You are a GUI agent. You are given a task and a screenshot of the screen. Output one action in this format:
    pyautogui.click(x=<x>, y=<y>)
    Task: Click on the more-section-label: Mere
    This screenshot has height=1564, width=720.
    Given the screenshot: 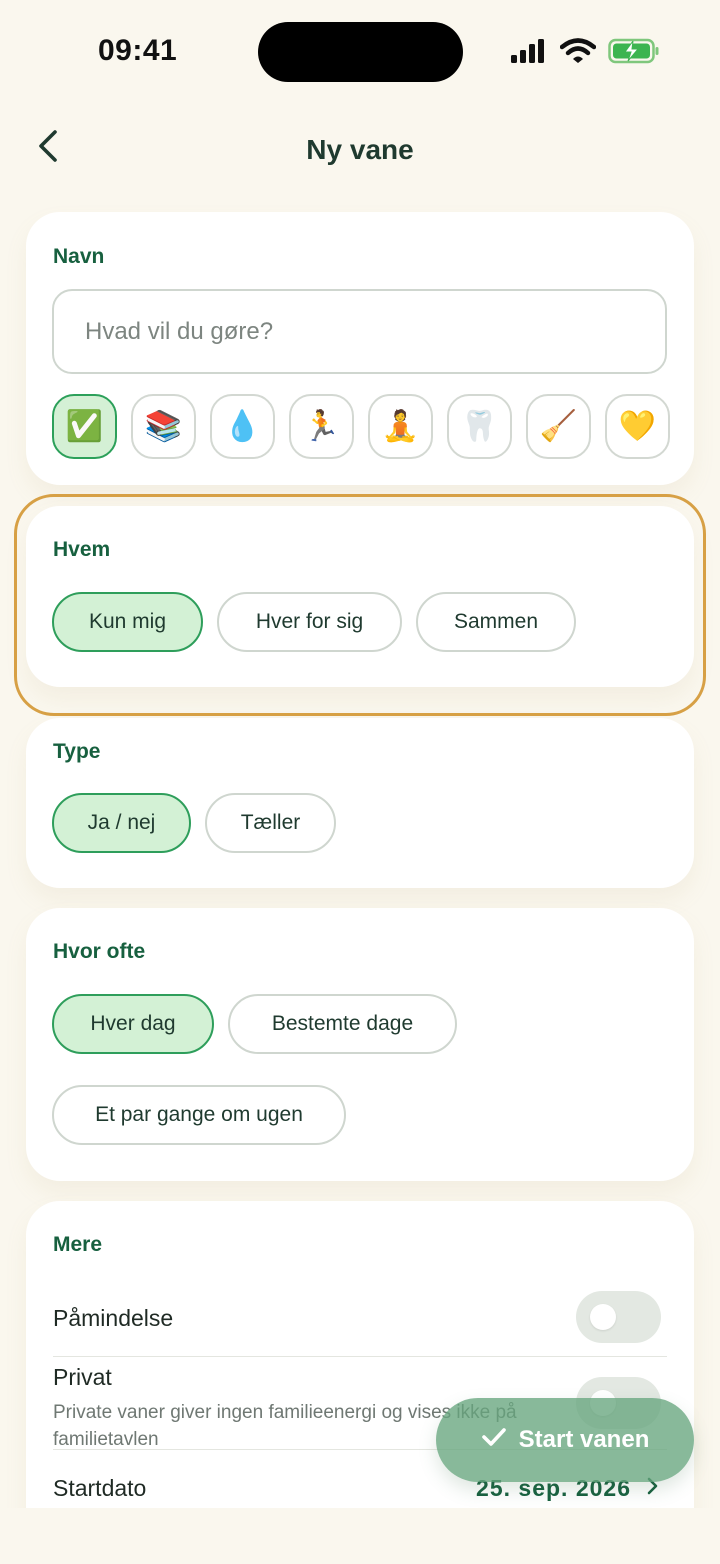 What is the action you would take?
    pyautogui.click(x=78, y=1244)
    